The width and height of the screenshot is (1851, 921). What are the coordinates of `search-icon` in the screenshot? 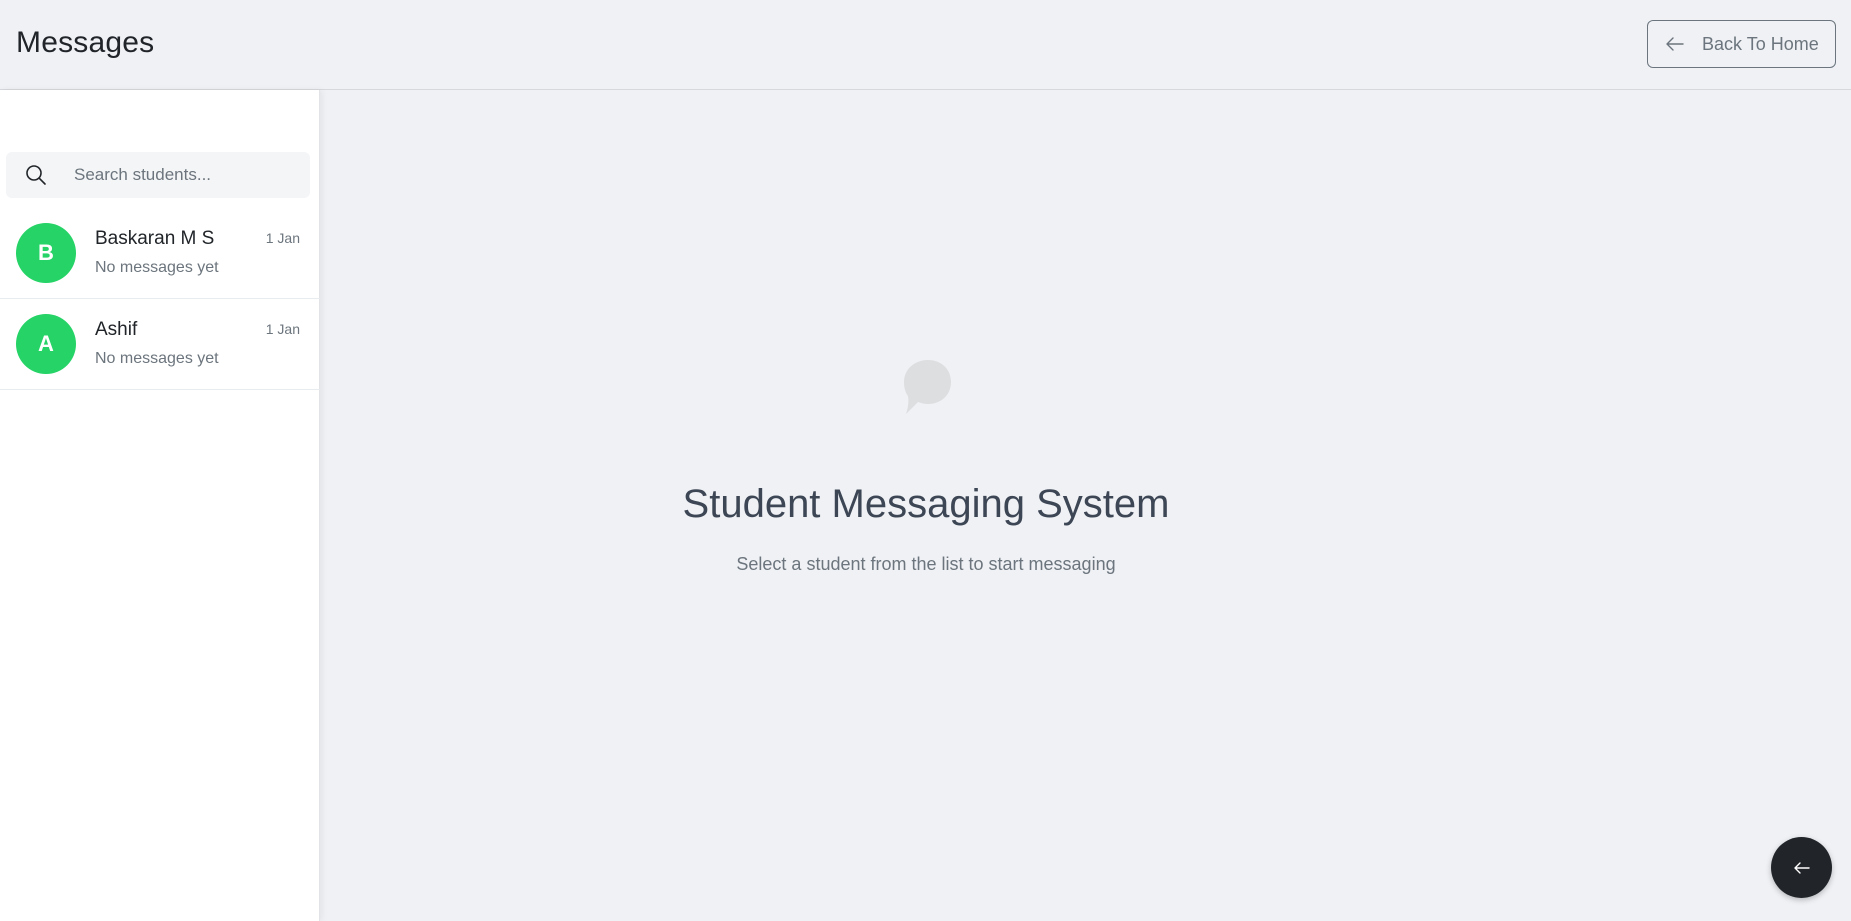 It's located at (36, 175).